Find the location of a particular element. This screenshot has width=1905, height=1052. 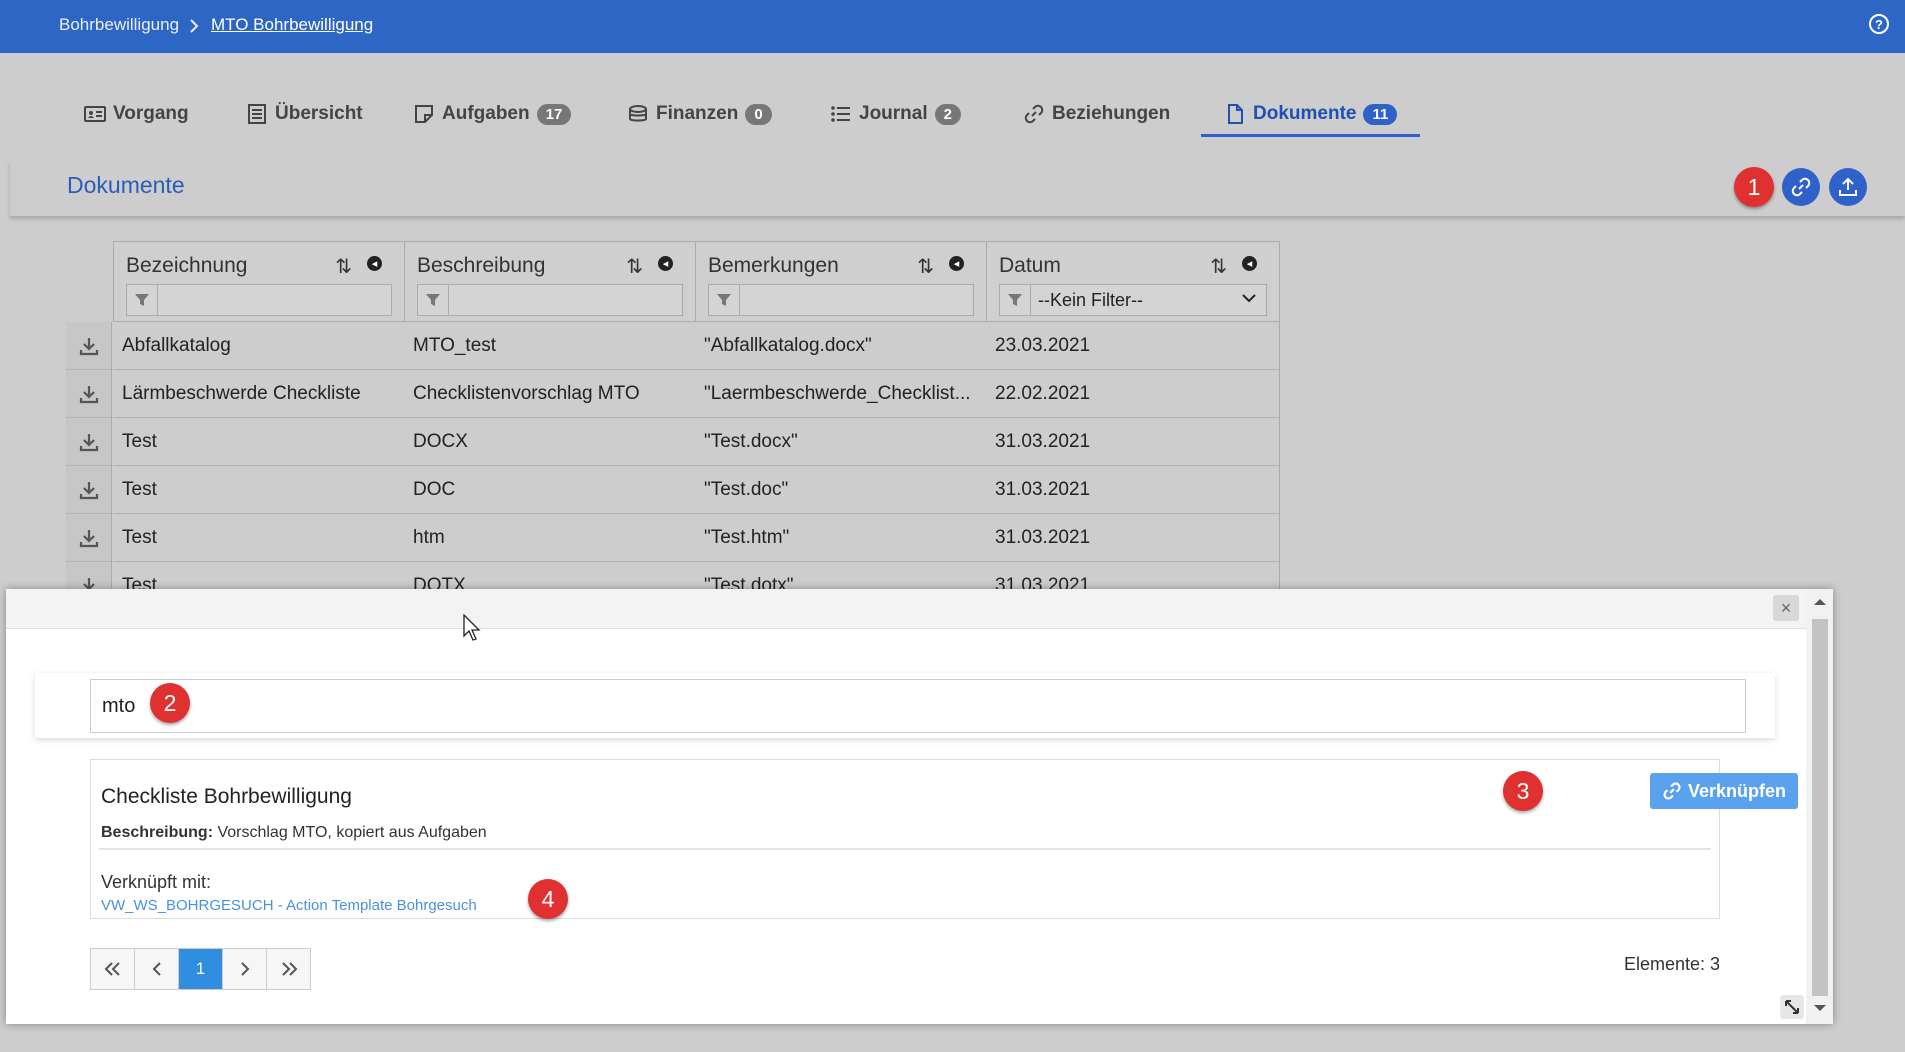

list-document-icon is located at coordinates (257, 114).